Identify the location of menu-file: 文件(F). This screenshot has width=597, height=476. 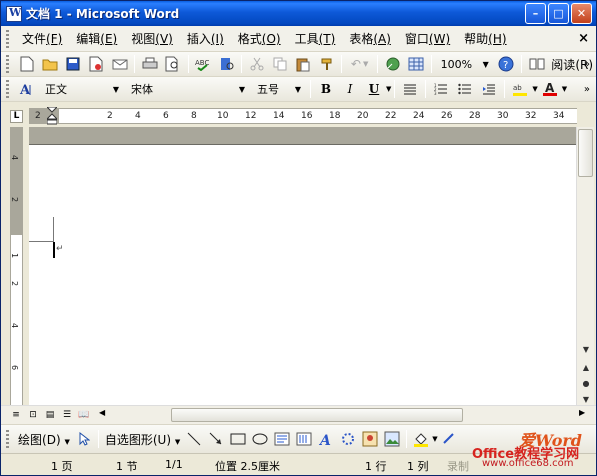
(42, 38).